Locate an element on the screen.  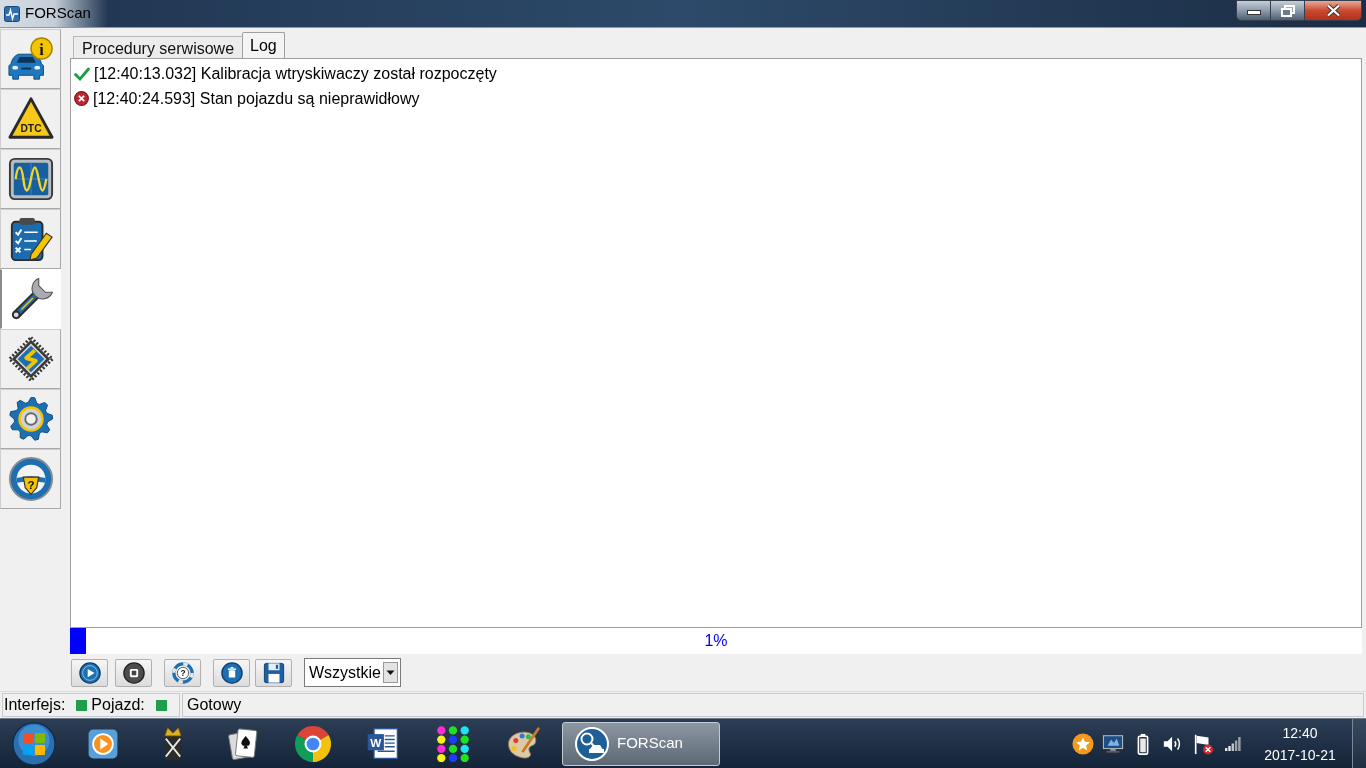
settings-icon is located at coordinates (30, 419).